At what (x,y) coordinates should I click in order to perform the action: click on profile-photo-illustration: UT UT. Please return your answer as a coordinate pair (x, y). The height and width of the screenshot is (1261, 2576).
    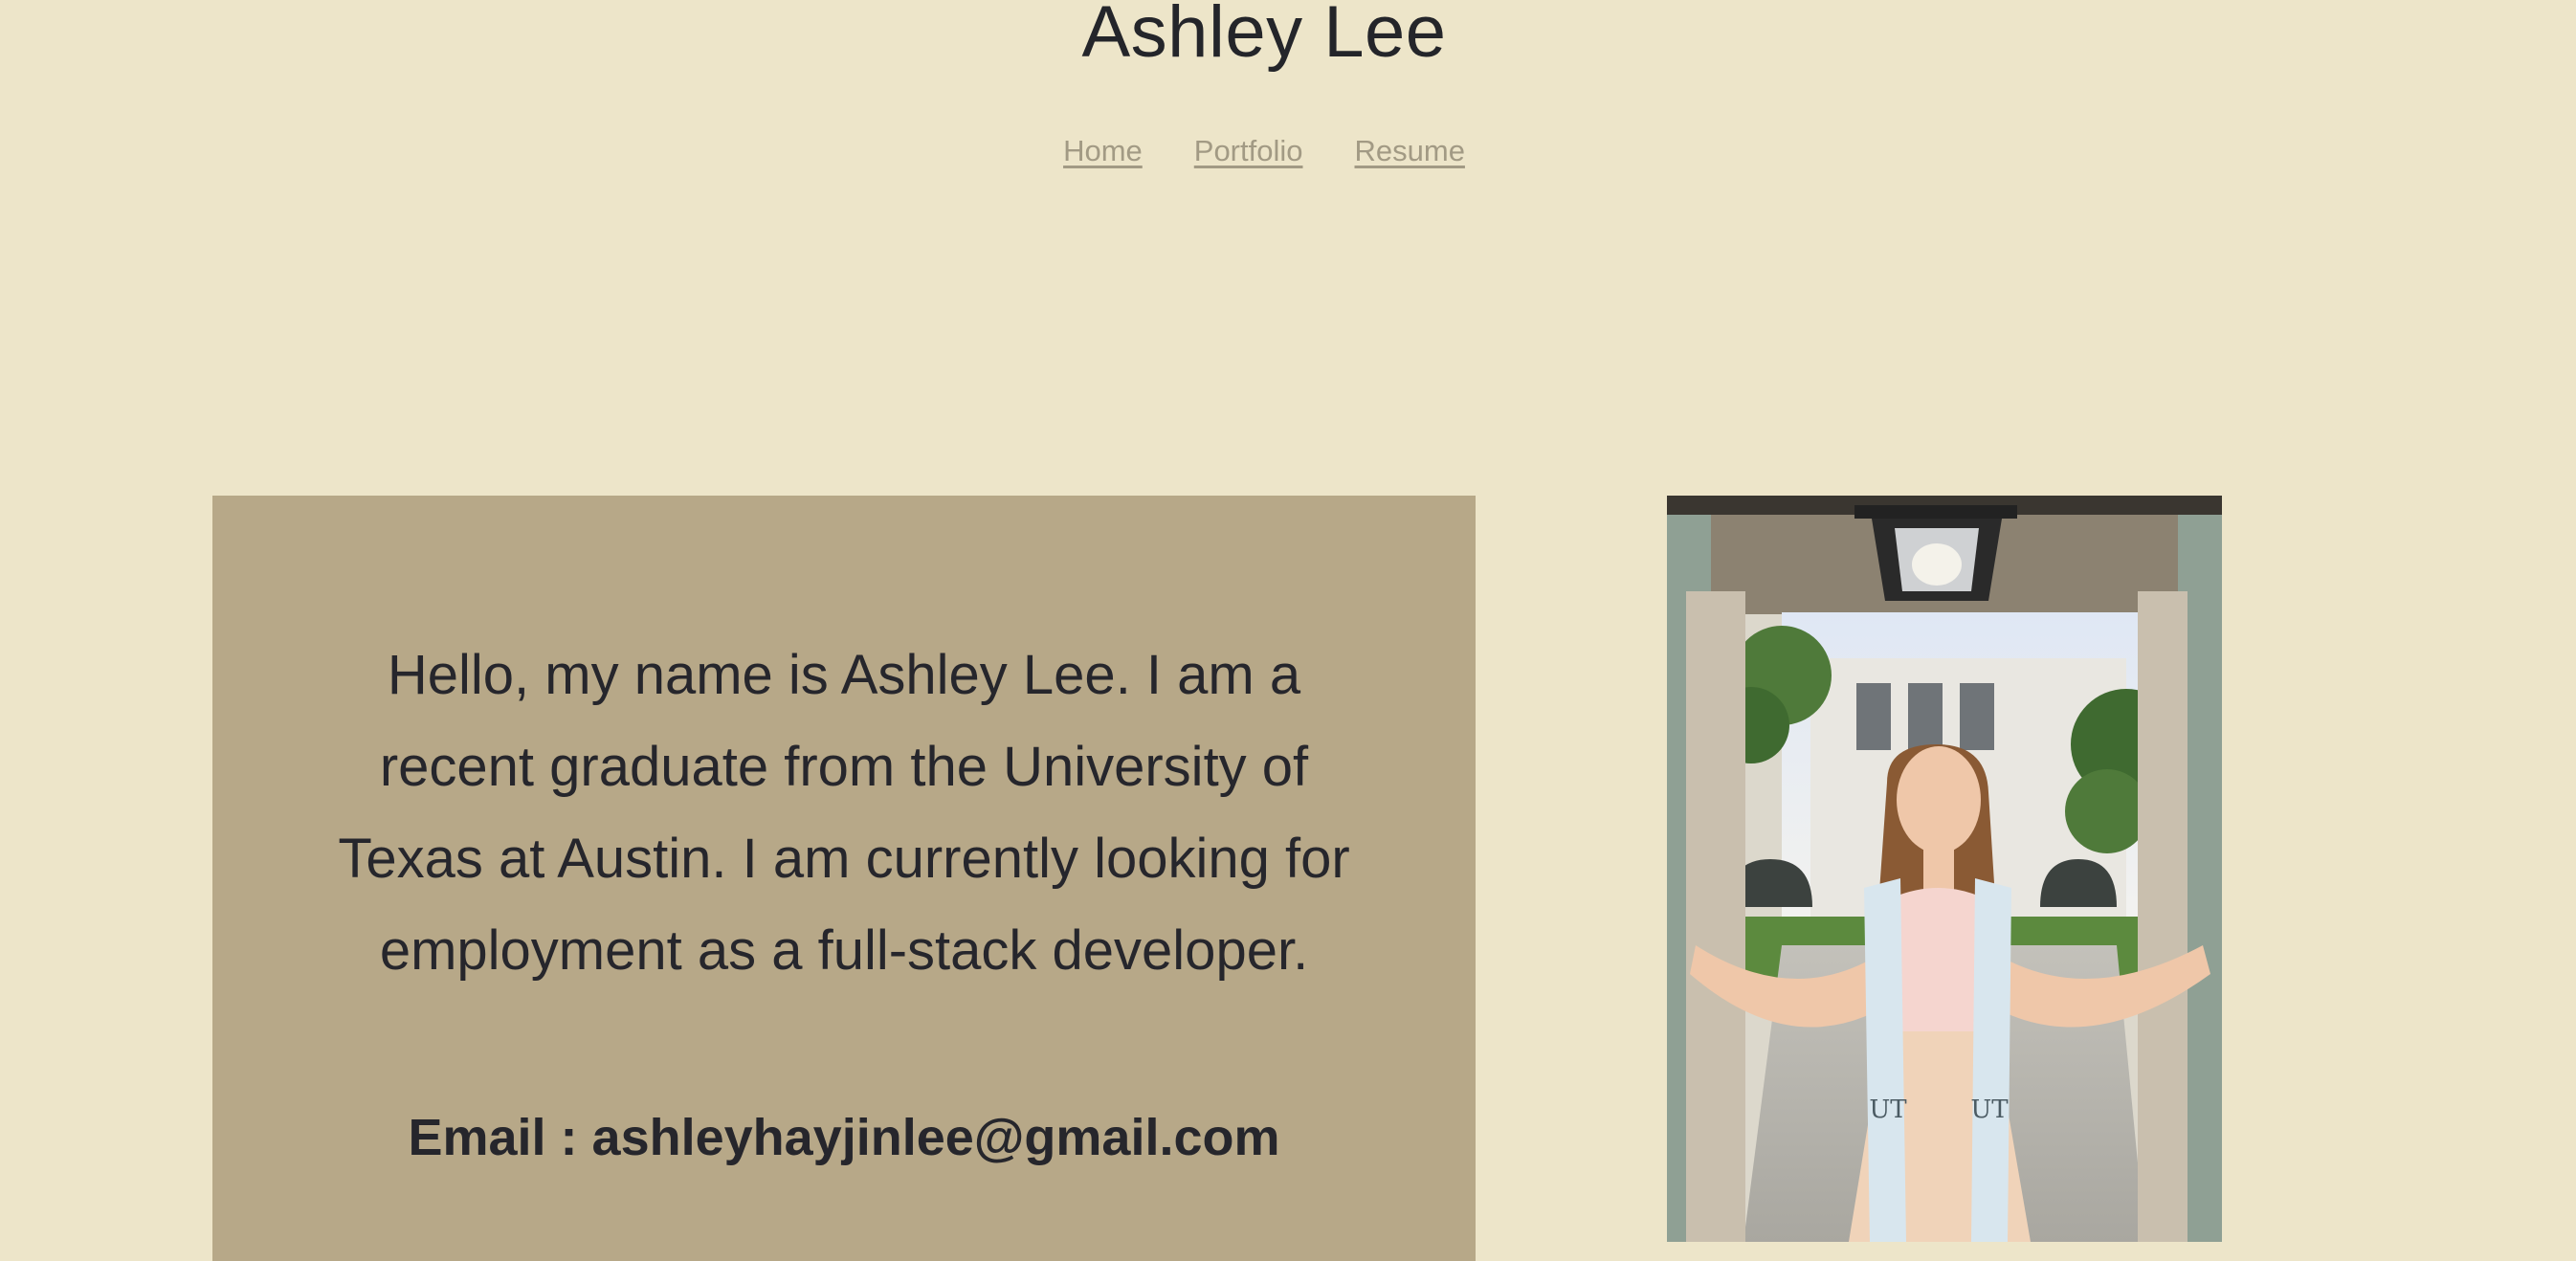
    Looking at the image, I should click on (1944, 869).